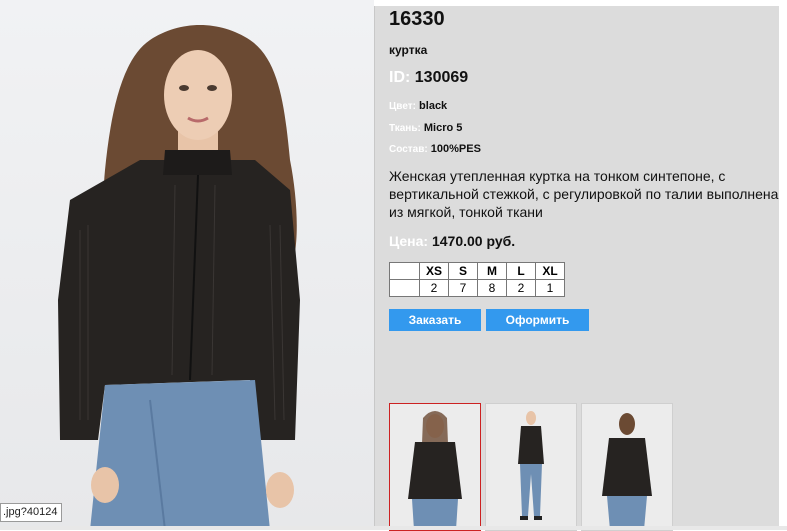 The height and width of the screenshot is (531, 787). I want to click on price-label: Цена:, so click(409, 241).